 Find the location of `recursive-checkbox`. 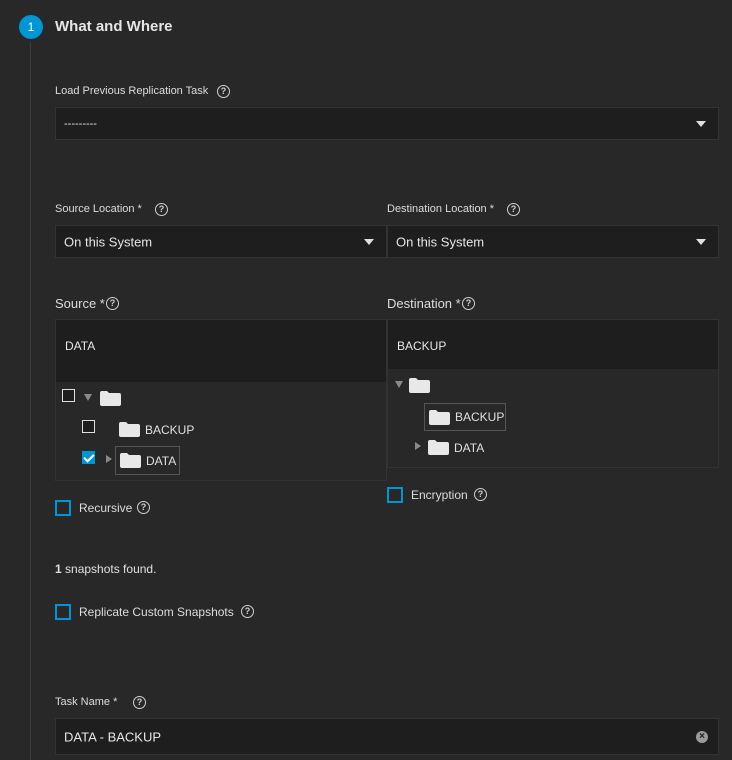

recursive-checkbox is located at coordinates (63, 508).